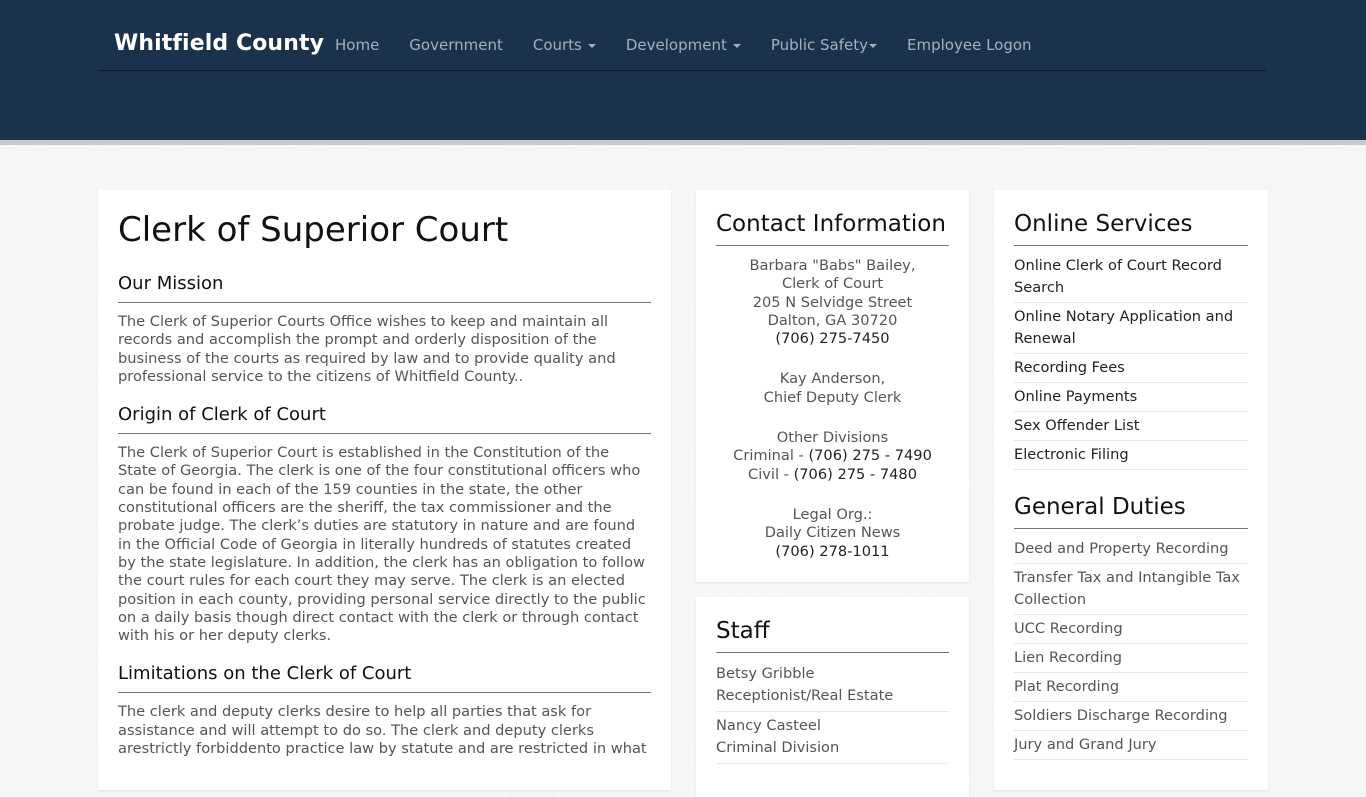 The image size is (1366, 797). Describe the element at coordinates (384, 678) in the screenshot. I see `section-heading-limitations: Limitations on the Clerk of Court` at that location.